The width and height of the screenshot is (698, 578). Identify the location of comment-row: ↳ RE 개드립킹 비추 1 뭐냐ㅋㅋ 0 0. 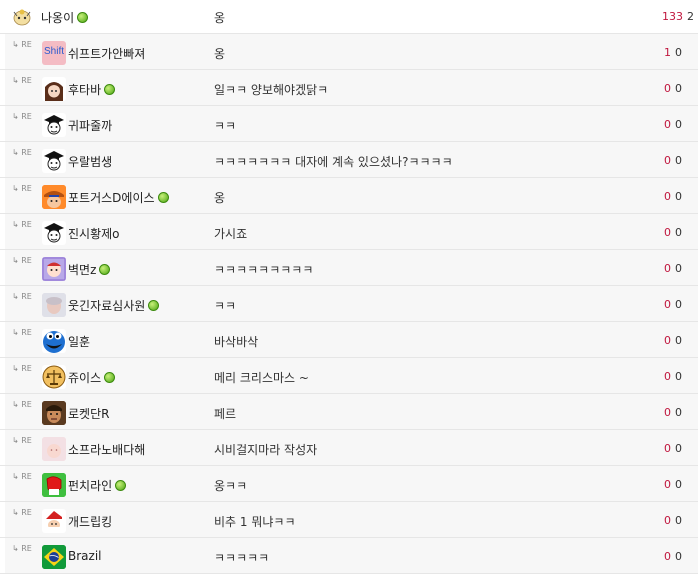
(349, 520).